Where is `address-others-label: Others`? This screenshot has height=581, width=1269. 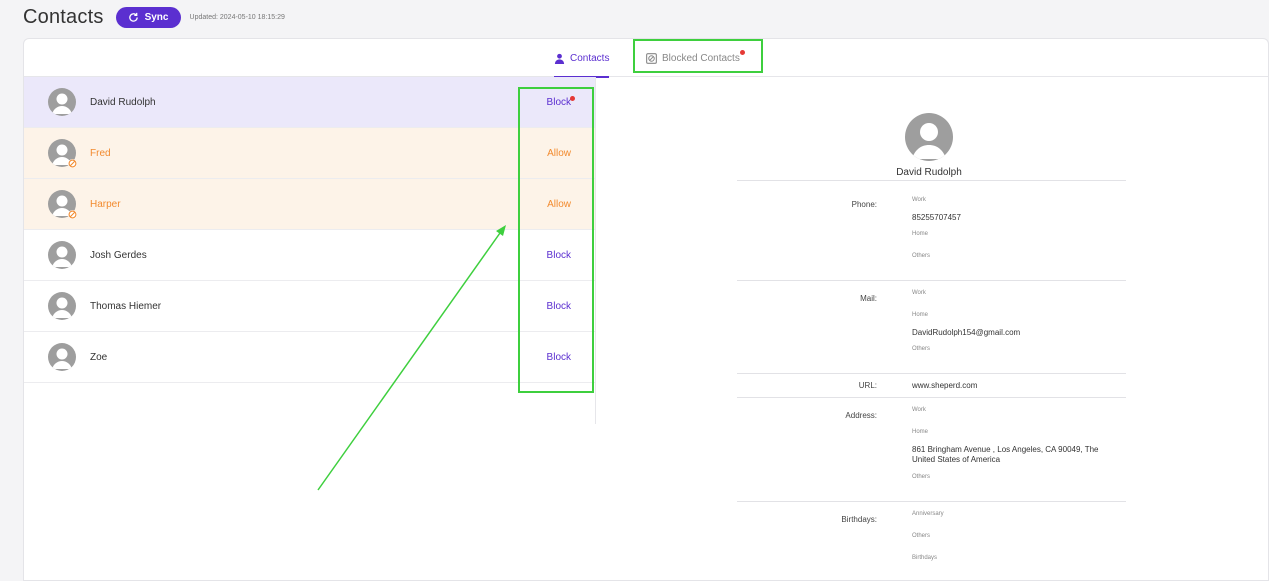 address-others-label: Others is located at coordinates (921, 477).